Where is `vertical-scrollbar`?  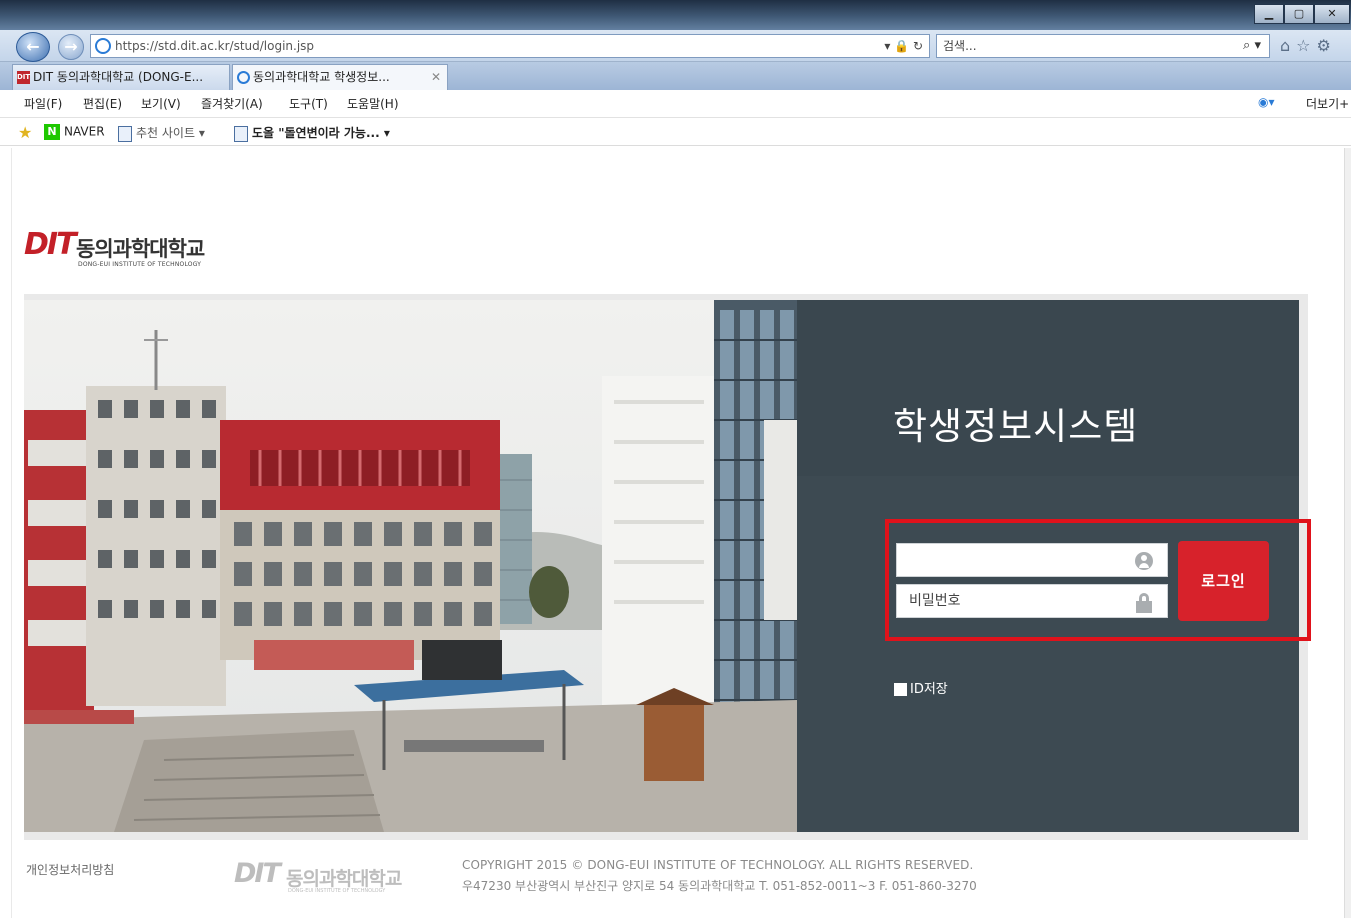
vertical-scrollbar is located at coordinates (1347, 533).